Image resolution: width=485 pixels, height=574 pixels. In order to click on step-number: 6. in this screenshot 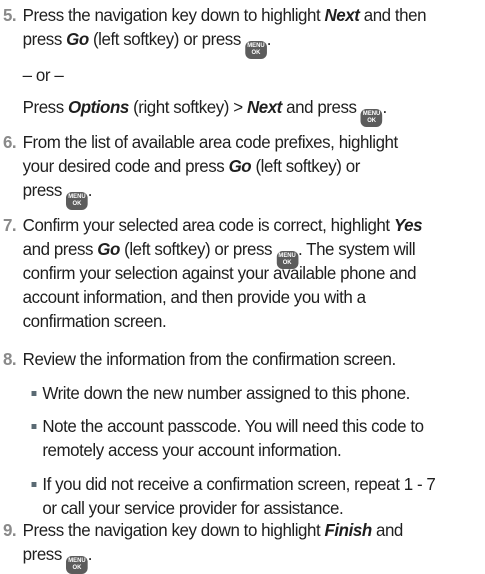, I will do `click(9, 142)`.